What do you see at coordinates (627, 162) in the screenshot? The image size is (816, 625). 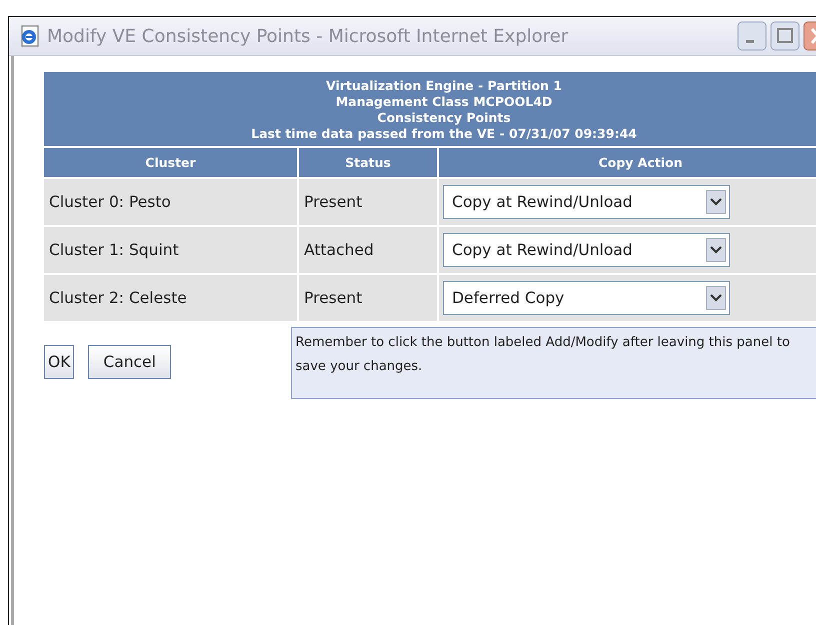 I see `column-header: Copy Action` at bounding box center [627, 162].